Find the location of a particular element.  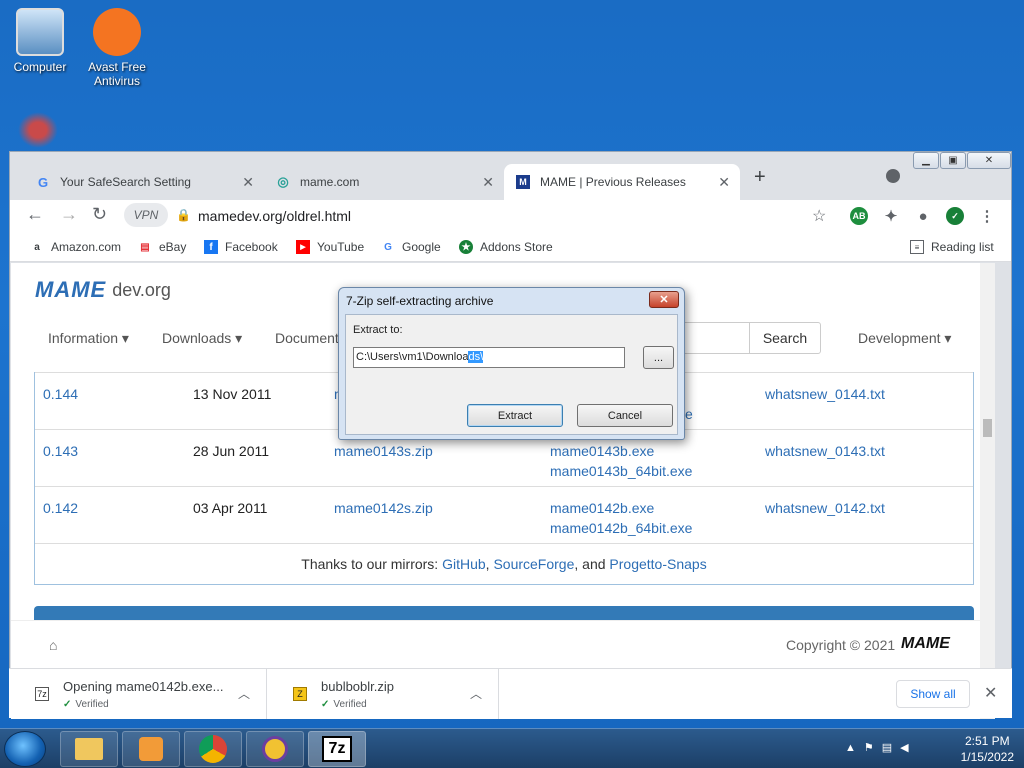

maximize-icon: ▣ is located at coordinates (953, 160).